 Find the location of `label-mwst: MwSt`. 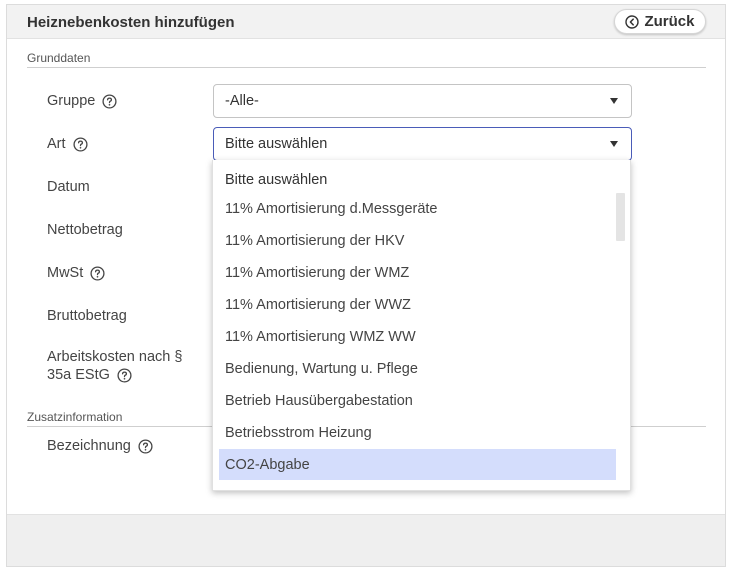

label-mwst: MwSt is located at coordinates (76, 273).